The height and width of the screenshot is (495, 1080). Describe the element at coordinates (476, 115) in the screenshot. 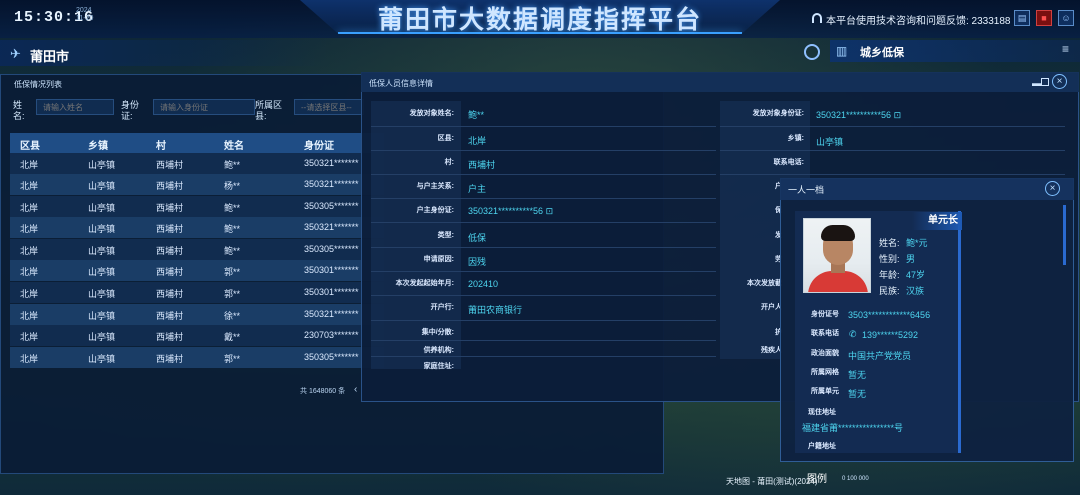

I see `detail-value: 鲍**` at that location.